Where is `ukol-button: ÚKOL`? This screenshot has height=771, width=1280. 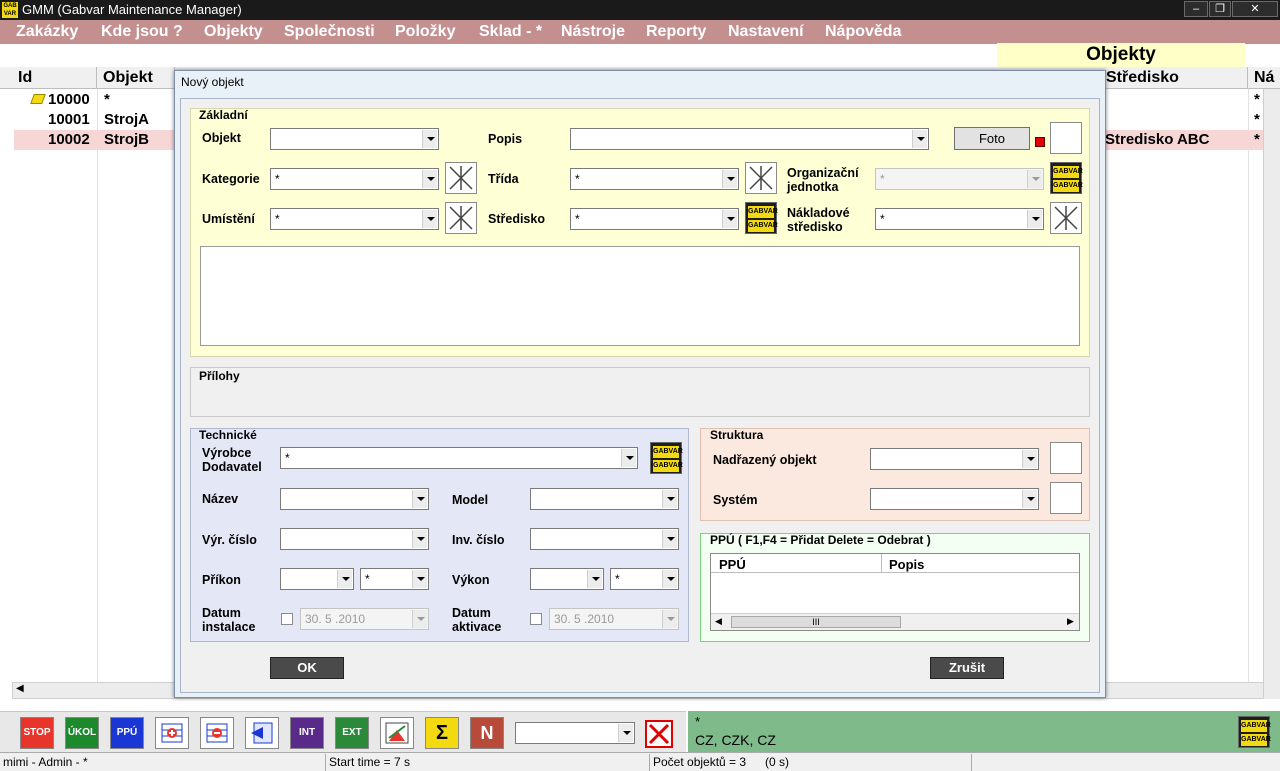
ukol-button: ÚKOL is located at coordinates (82, 733).